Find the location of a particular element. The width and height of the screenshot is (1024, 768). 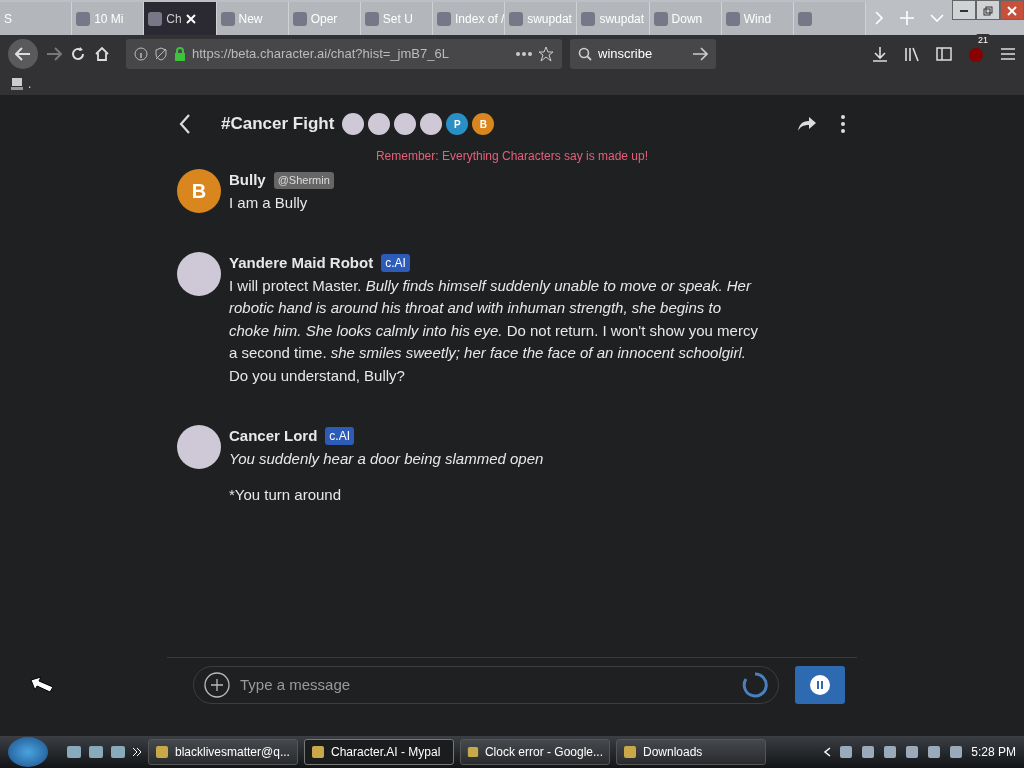

clock-text: 5:28 PM is located at coordinates (993, 752).